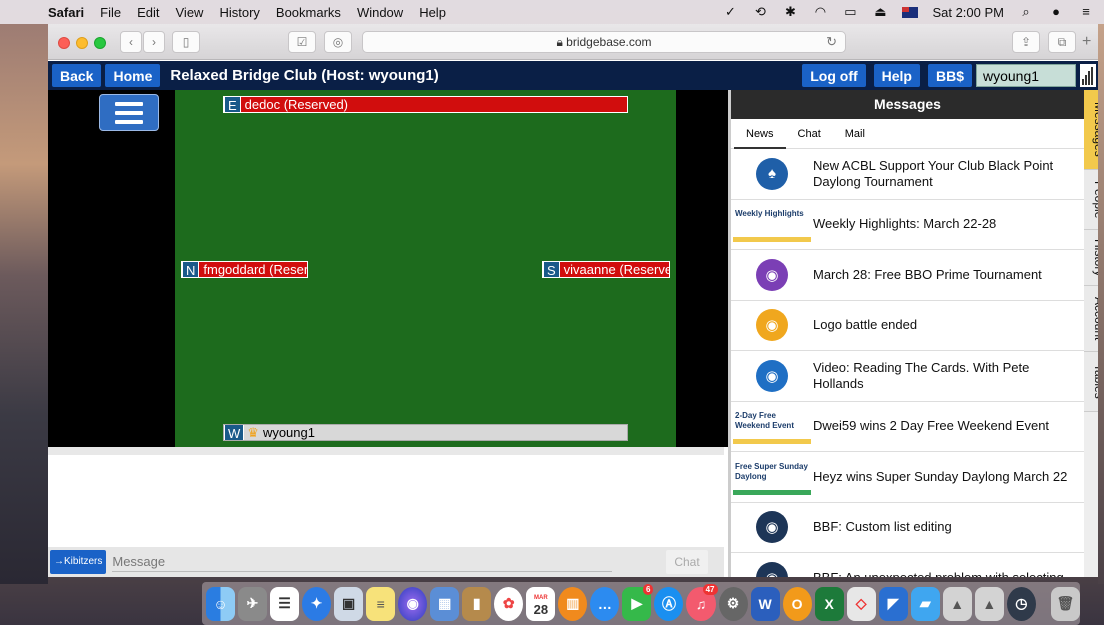  What do you see at coordinates (733, 603) in the screenshot?
I see `system-preferences-icon: ⚙` at bounding box center [733, 603].